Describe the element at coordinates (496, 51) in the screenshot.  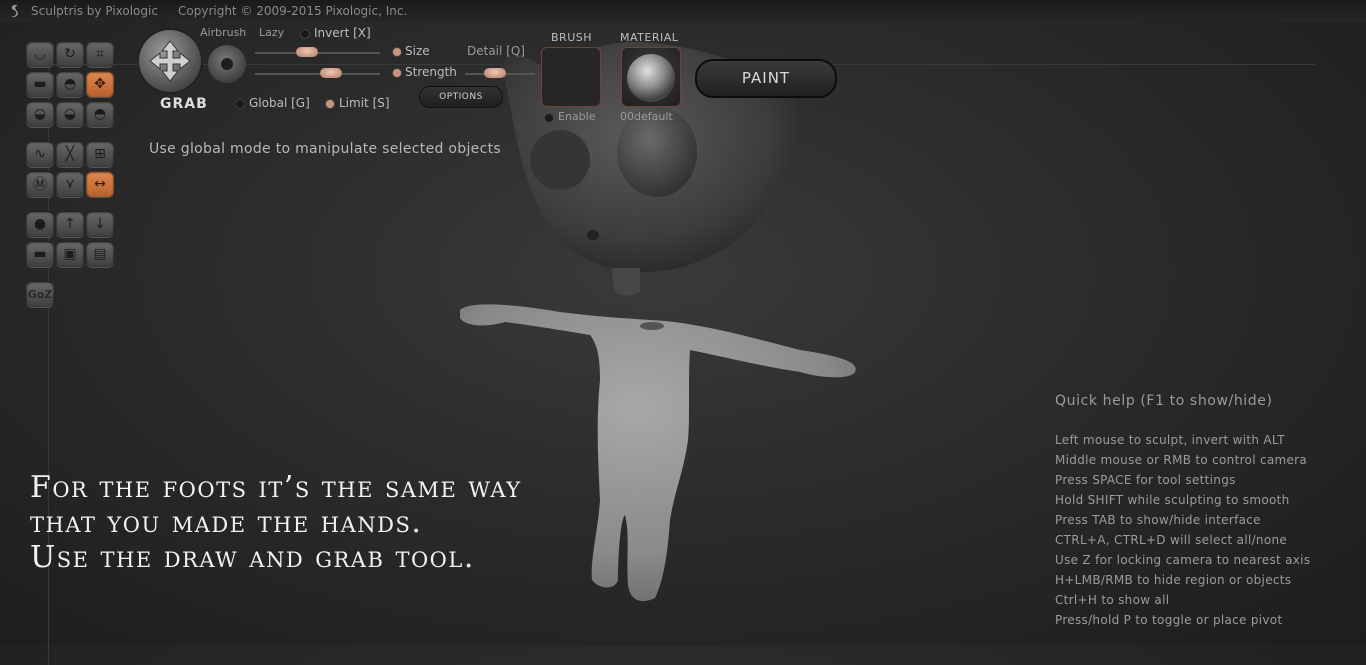
I see `detail-label: Detail [Q]` at that location.